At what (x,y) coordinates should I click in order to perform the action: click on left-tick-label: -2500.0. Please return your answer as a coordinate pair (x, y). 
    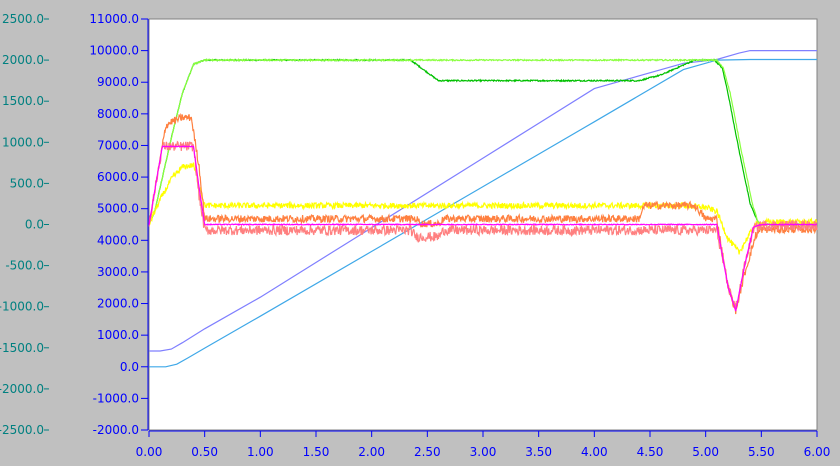
    Looking at the image, I should click on (22, 430).